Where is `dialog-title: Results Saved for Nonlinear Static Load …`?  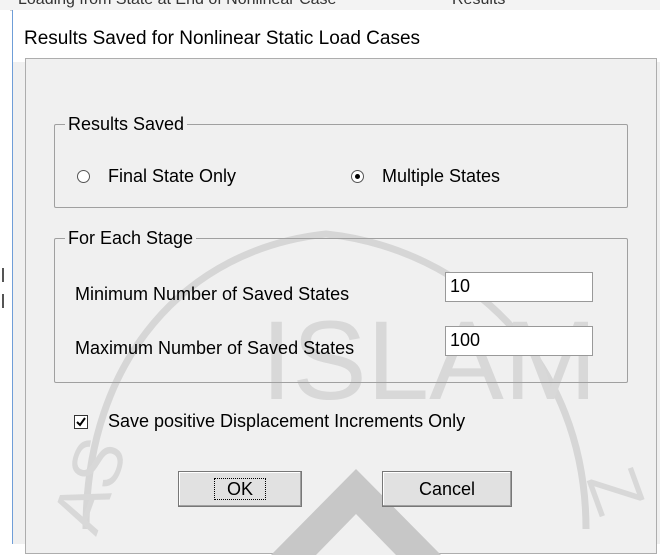
dialog-title: Results Saved for Nonlinear Static Load … is located at coordinates (222, 38).